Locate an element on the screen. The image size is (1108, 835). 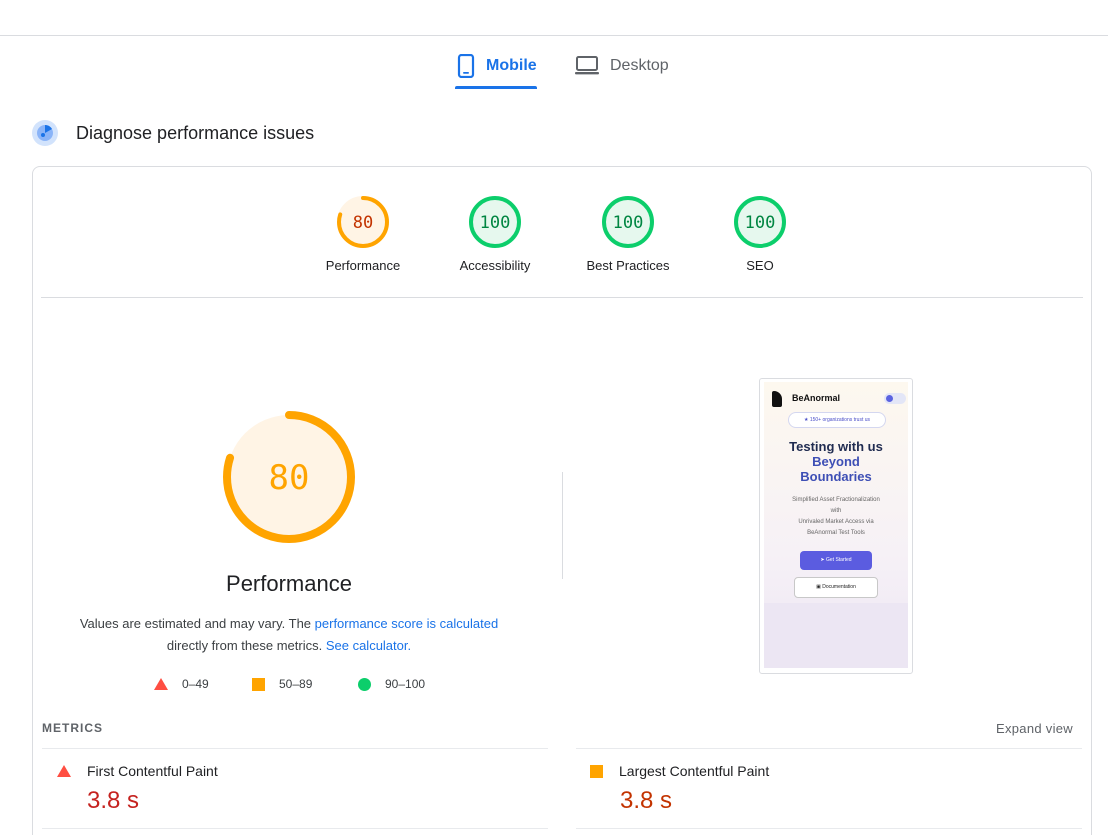
metric-first-contentful-paint: First Contentful Paint 3.8 s is located at coordinates (137, 789).